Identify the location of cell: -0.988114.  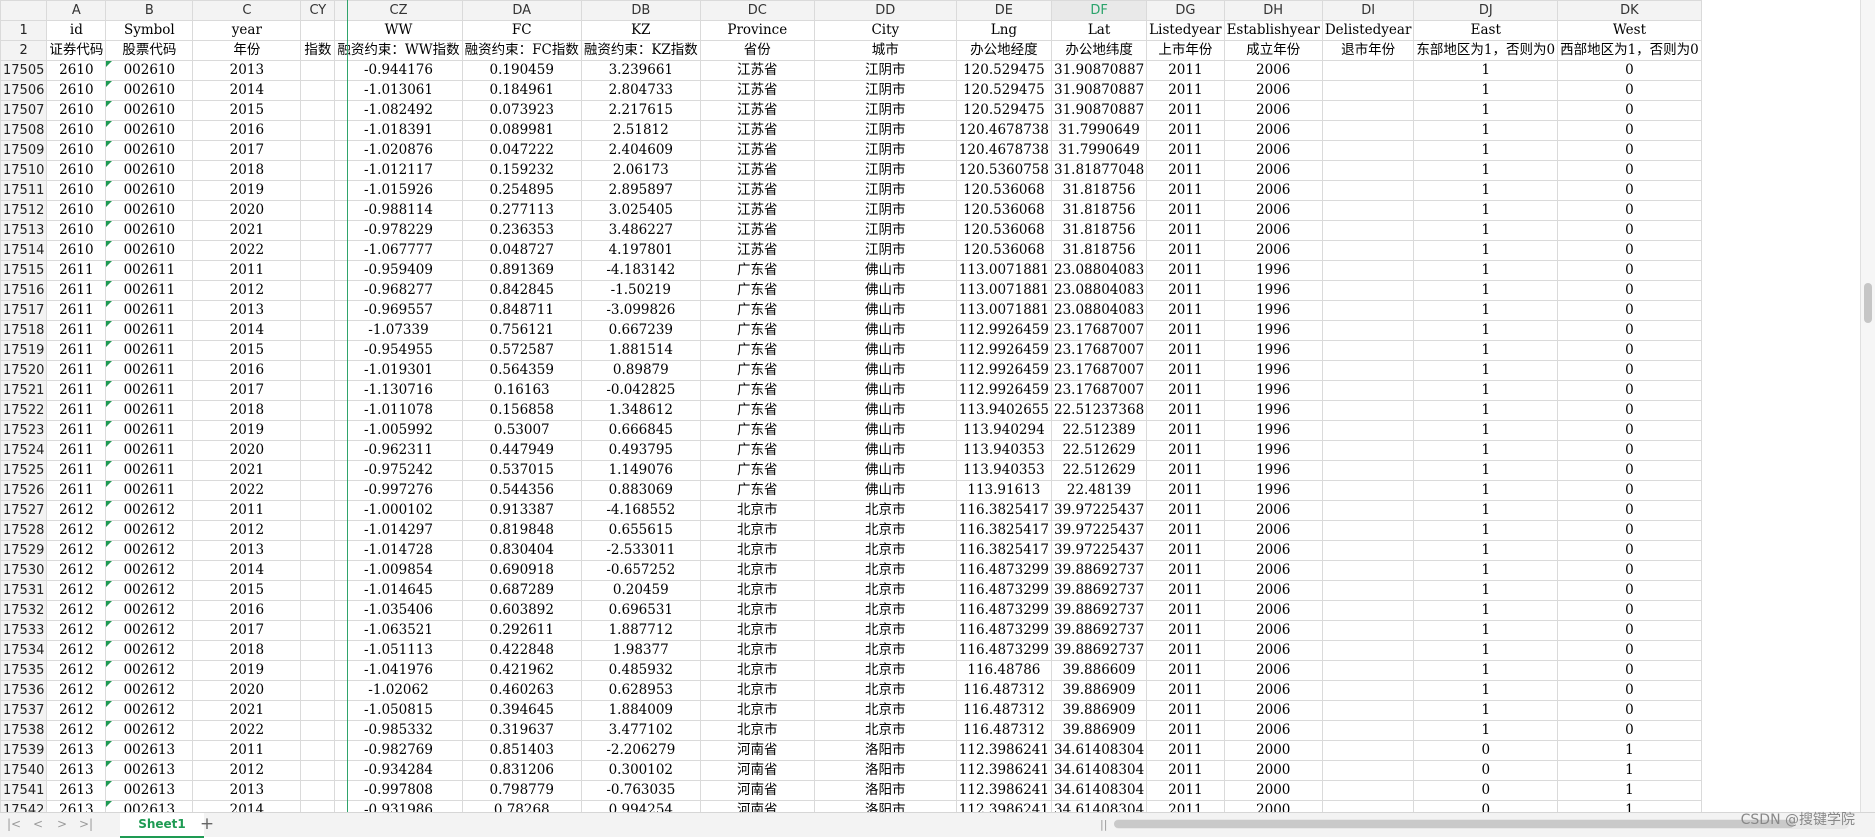
(398, 210).